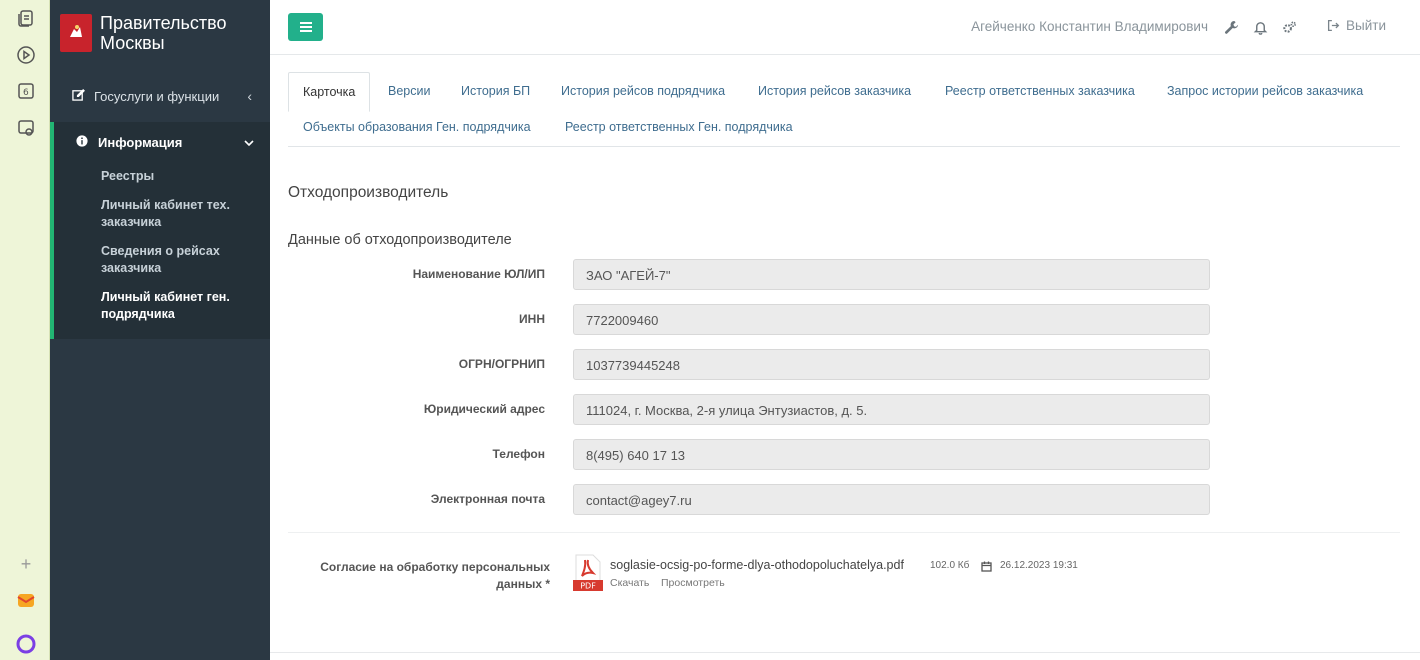  I want to click on view-link: Просмотреть, so click(693, 583).